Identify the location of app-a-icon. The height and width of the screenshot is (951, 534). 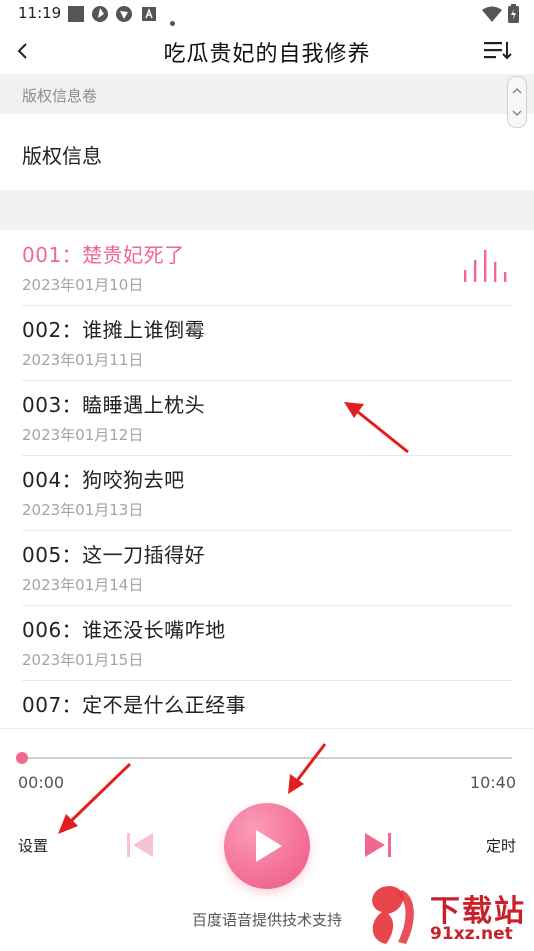
(149, 15).